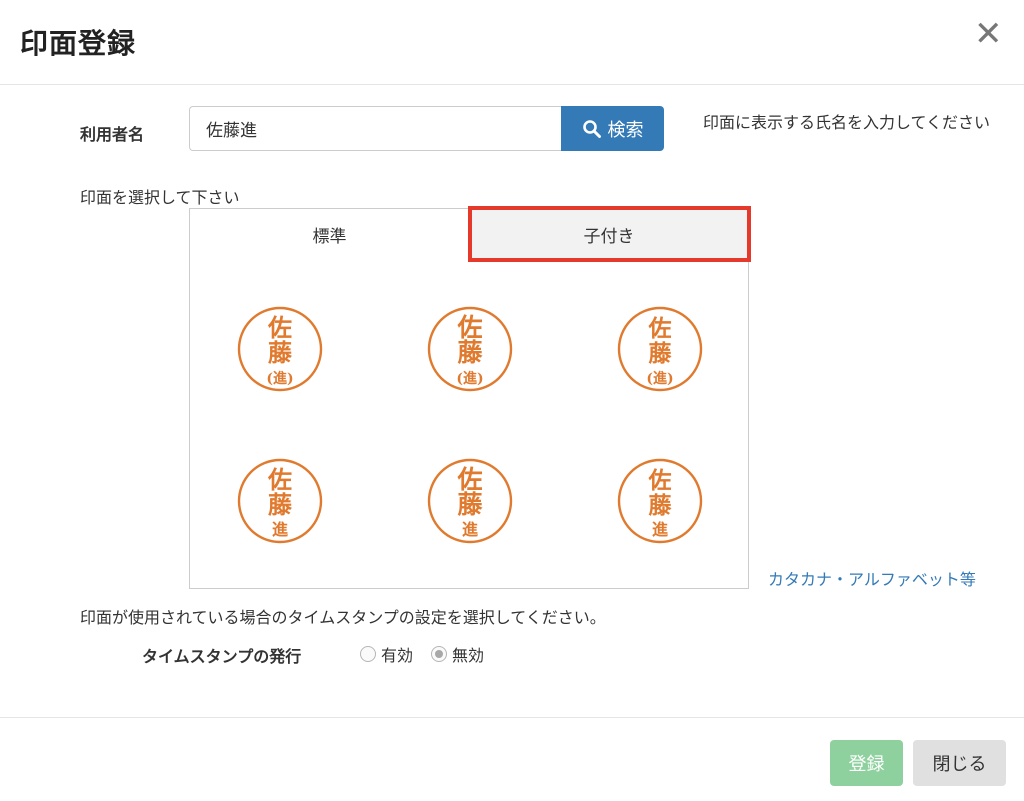 Image resolution: width=1024 pixels, height=801 pixels. I want to click on search-icon, so click(591, 128).